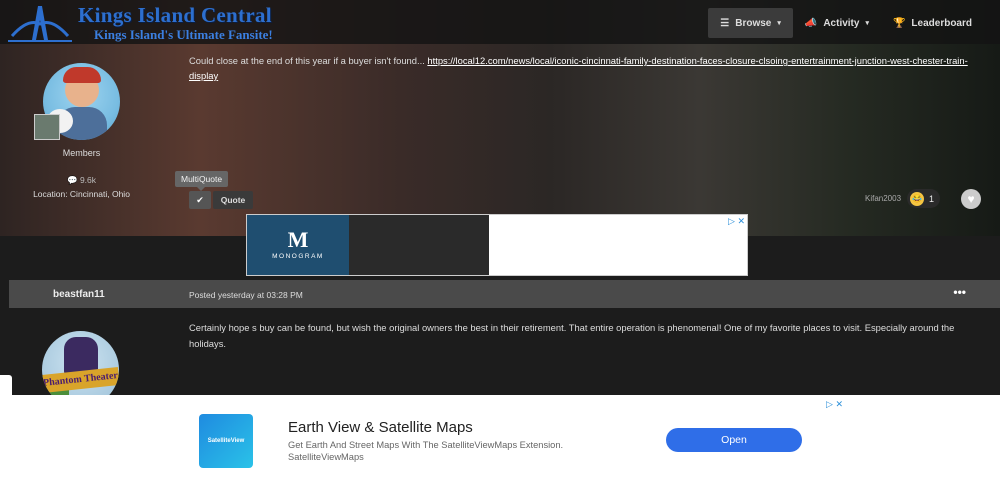 Image resolution: width=1000 pixels, height=483 pixels. What do you see at coordinates (183, 34) in the screenshot?
I see `site-tagline: Kings Island's Ultimate Fansite!` at bounding box center [183, 34].